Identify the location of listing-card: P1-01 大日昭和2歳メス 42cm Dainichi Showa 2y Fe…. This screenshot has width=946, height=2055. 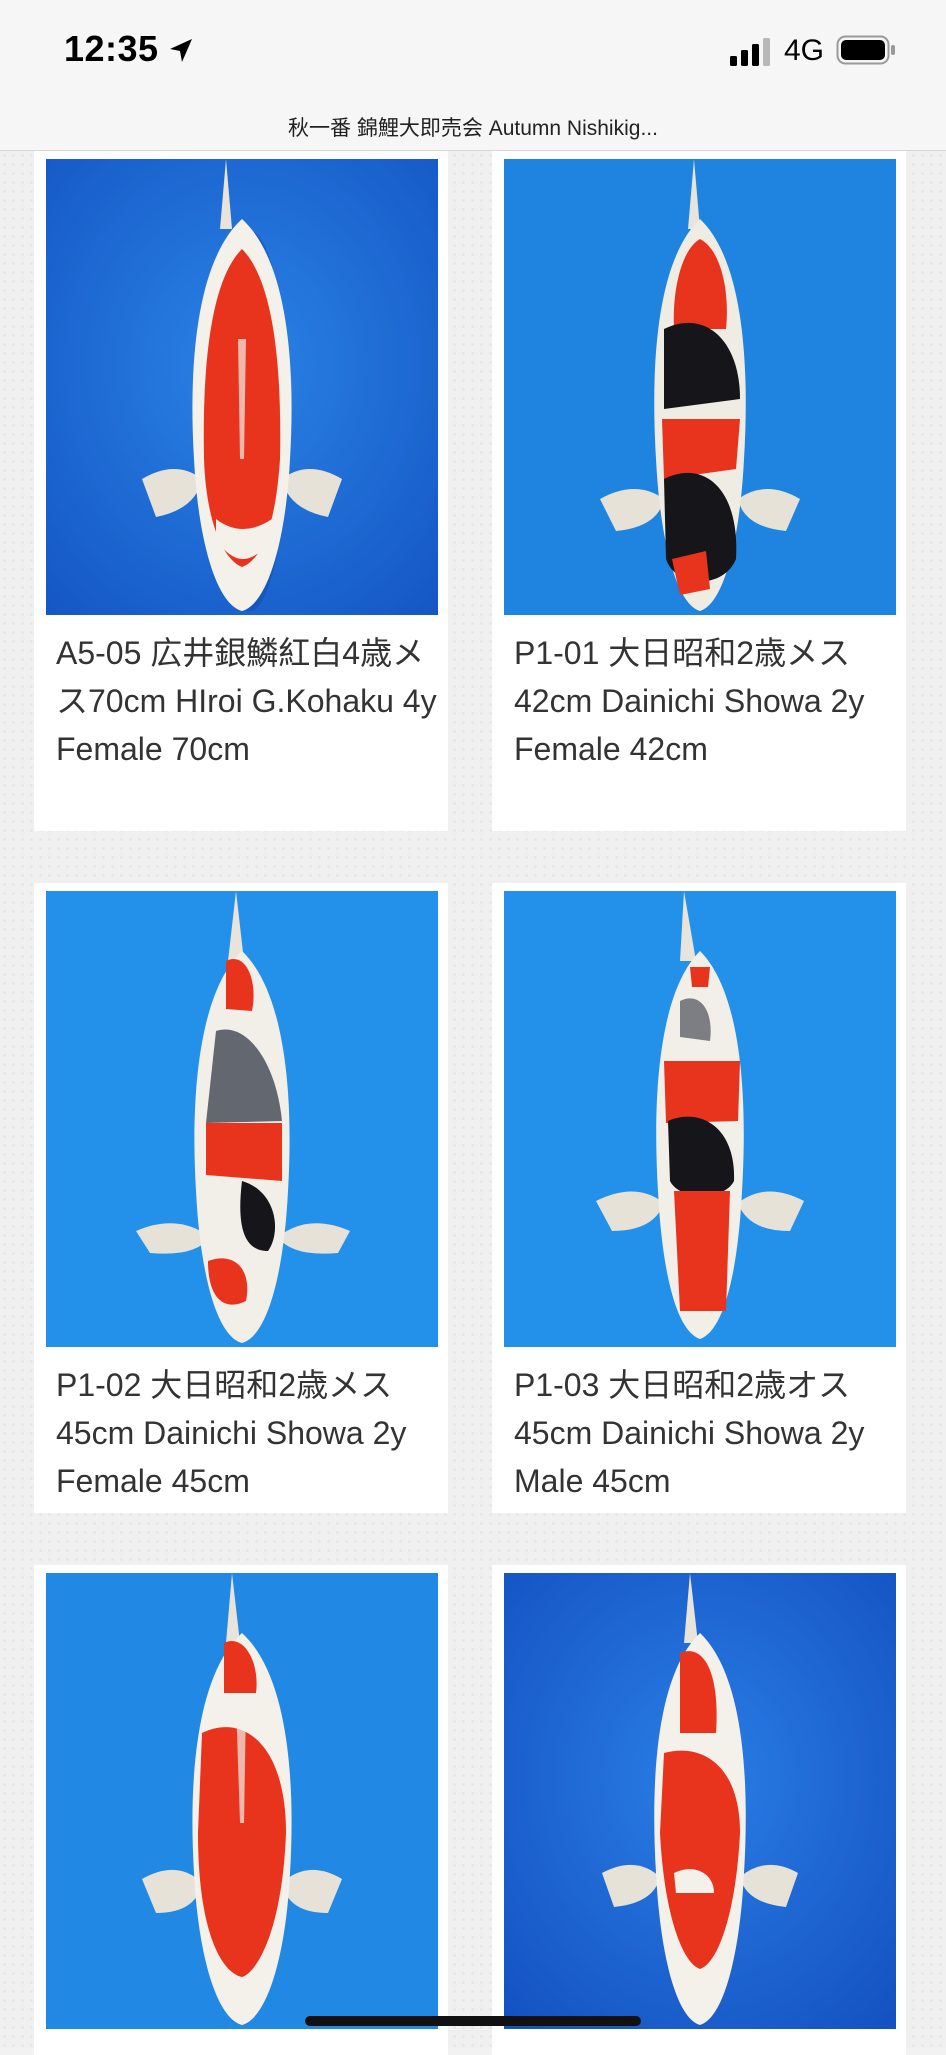
(699, 491).